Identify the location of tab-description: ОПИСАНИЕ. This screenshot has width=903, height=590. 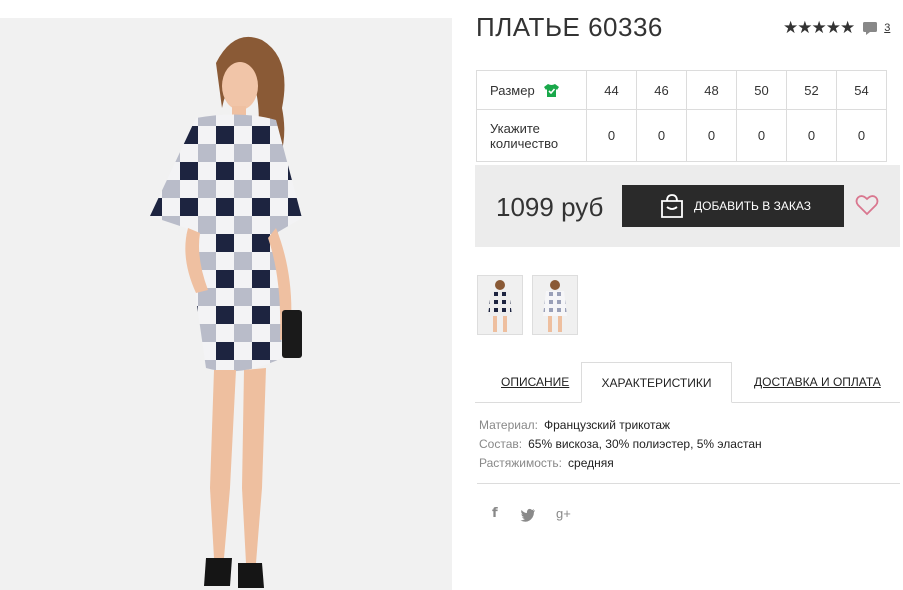
(535, 382).